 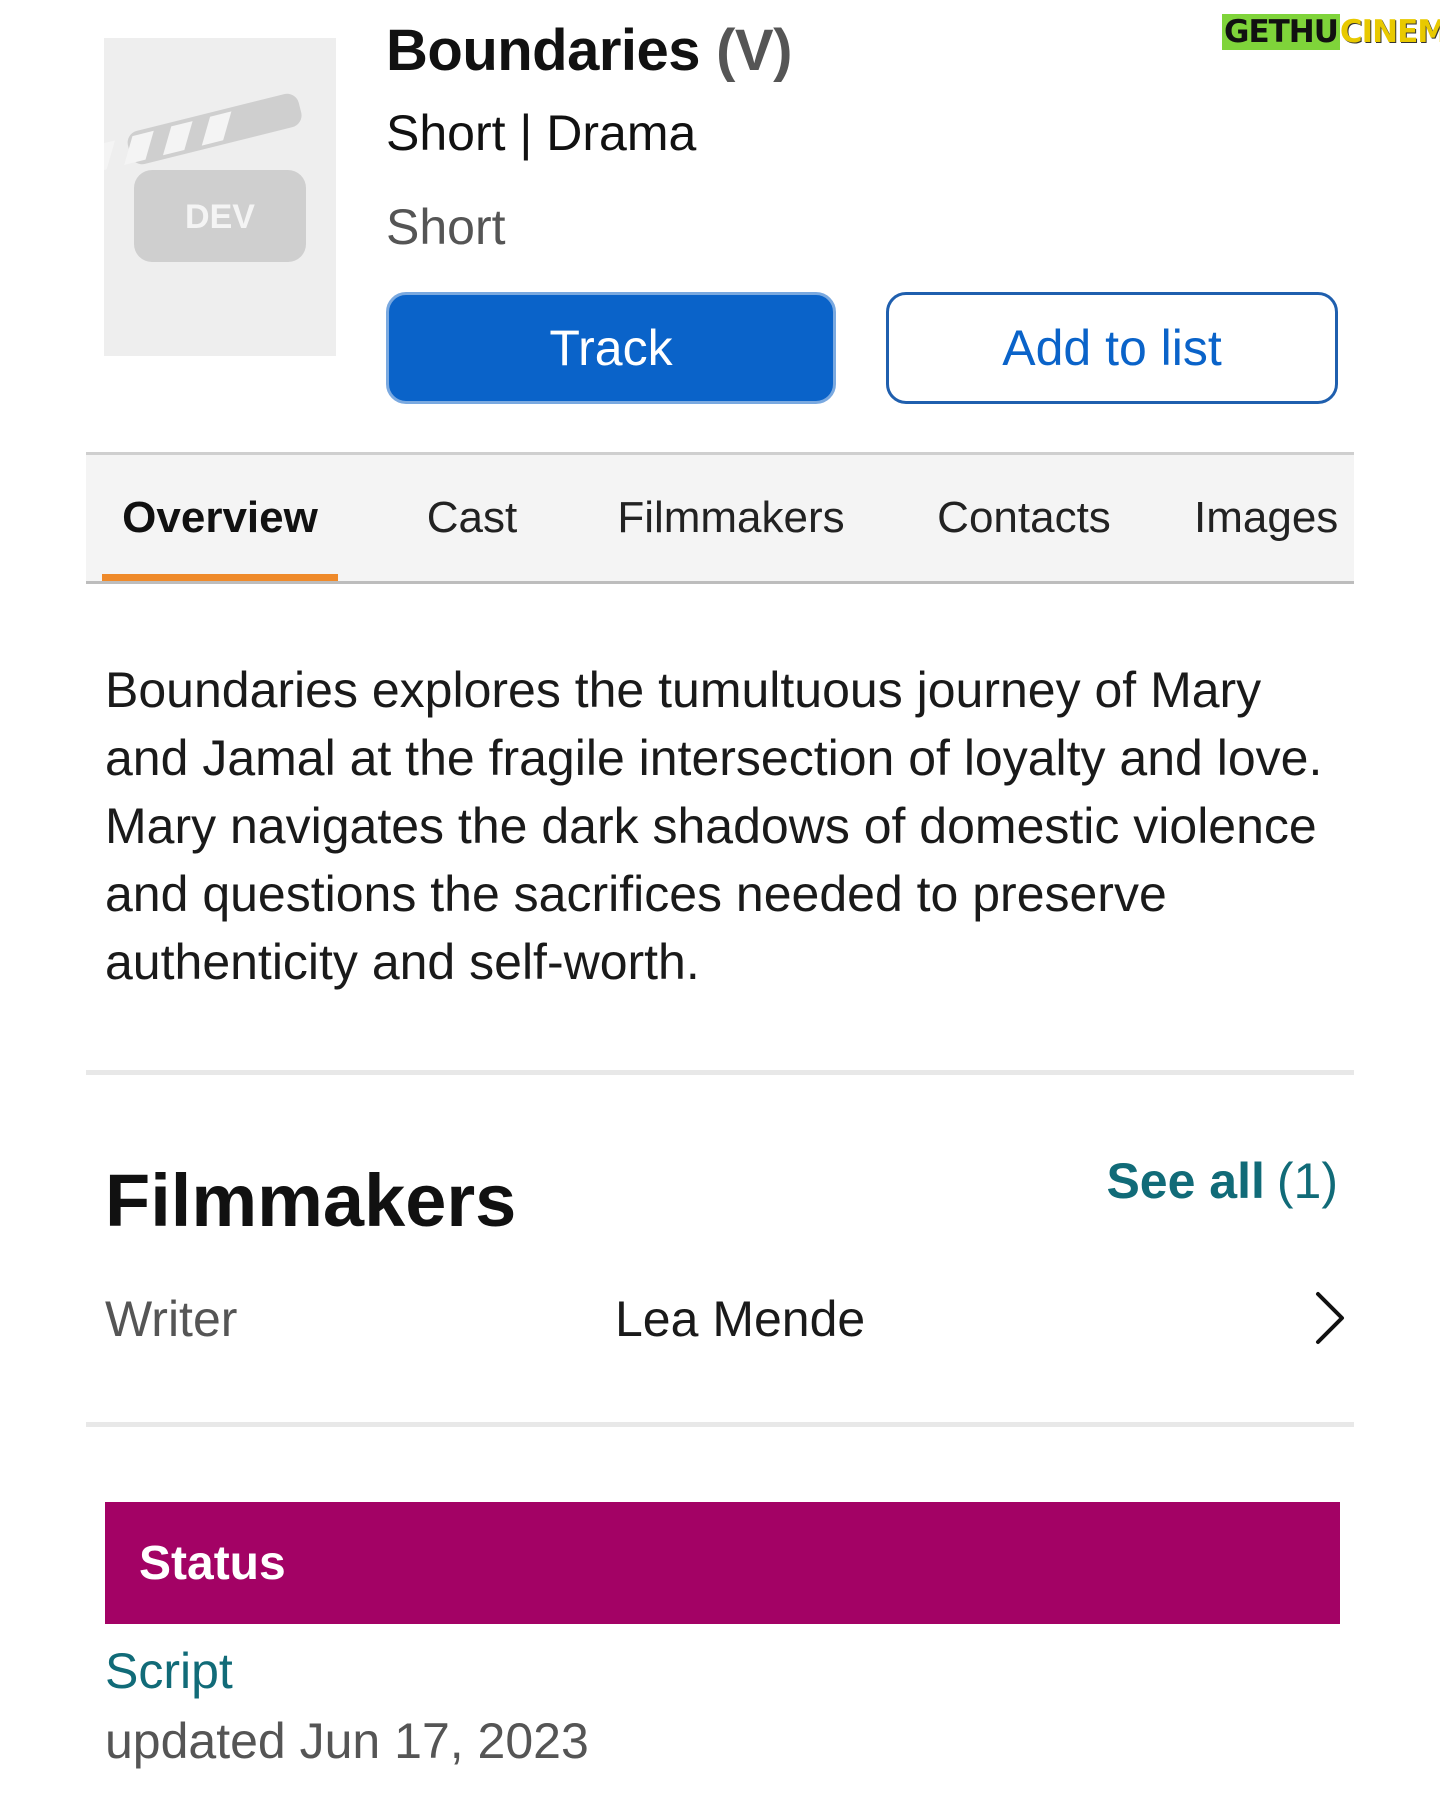 I want to click on tab-contacts: Contacts, so click(x=1024, y=518).